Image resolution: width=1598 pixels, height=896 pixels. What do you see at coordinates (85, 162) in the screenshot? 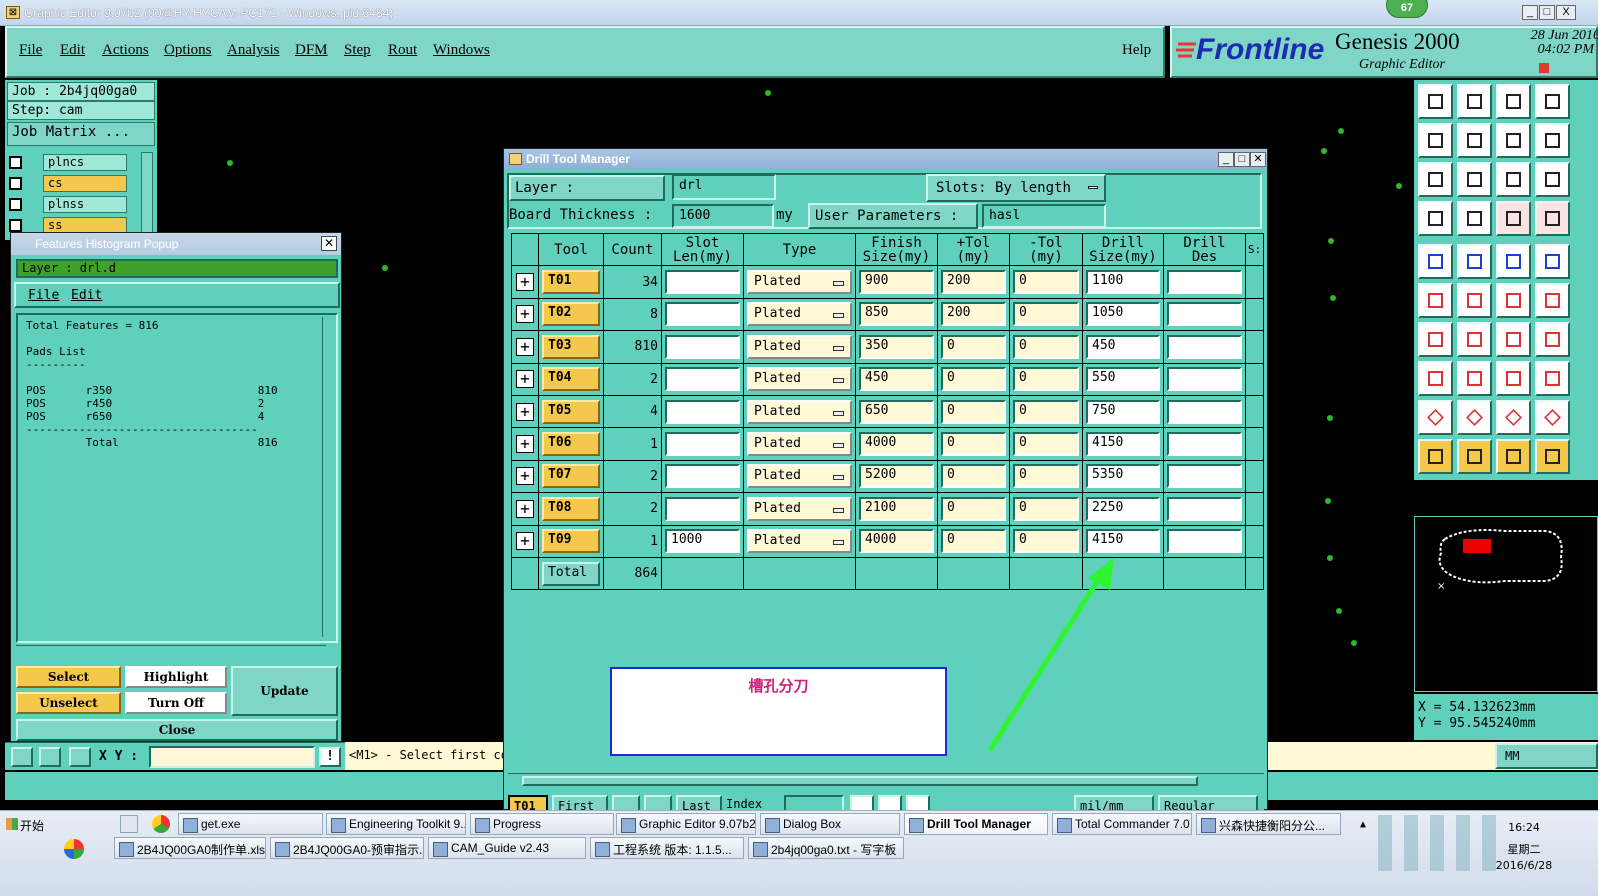
I see `layer-name: plncs` at bounding box center [85, 162].